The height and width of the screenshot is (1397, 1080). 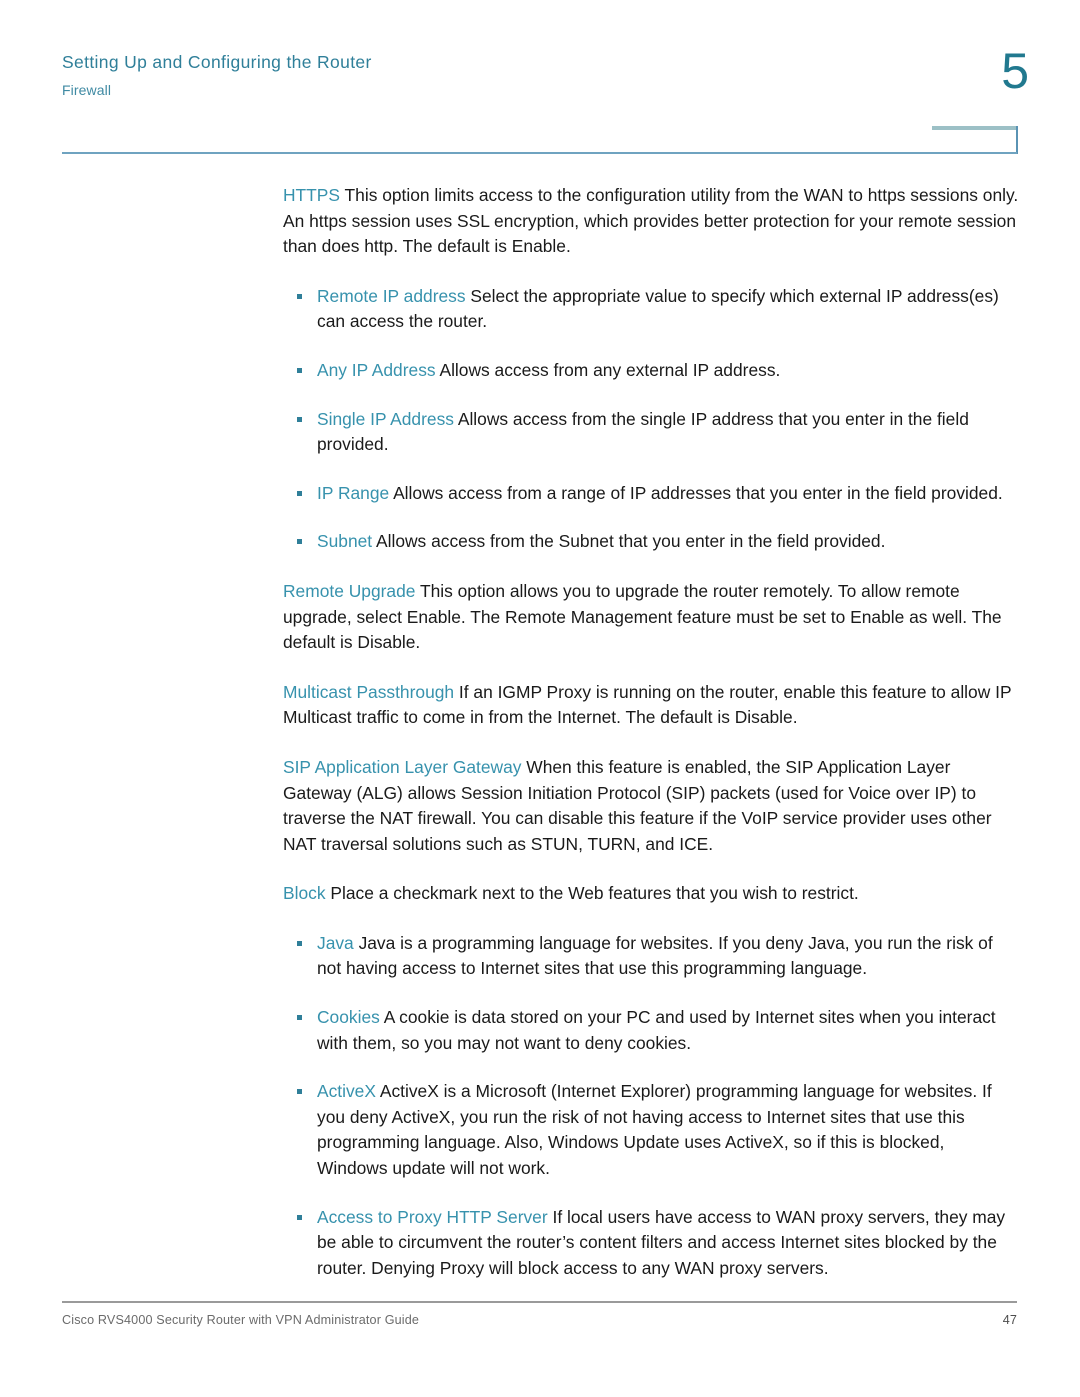 I want to click on list-item-term: Access to Proxy HTTP Server, so click(x=432, y=1216).